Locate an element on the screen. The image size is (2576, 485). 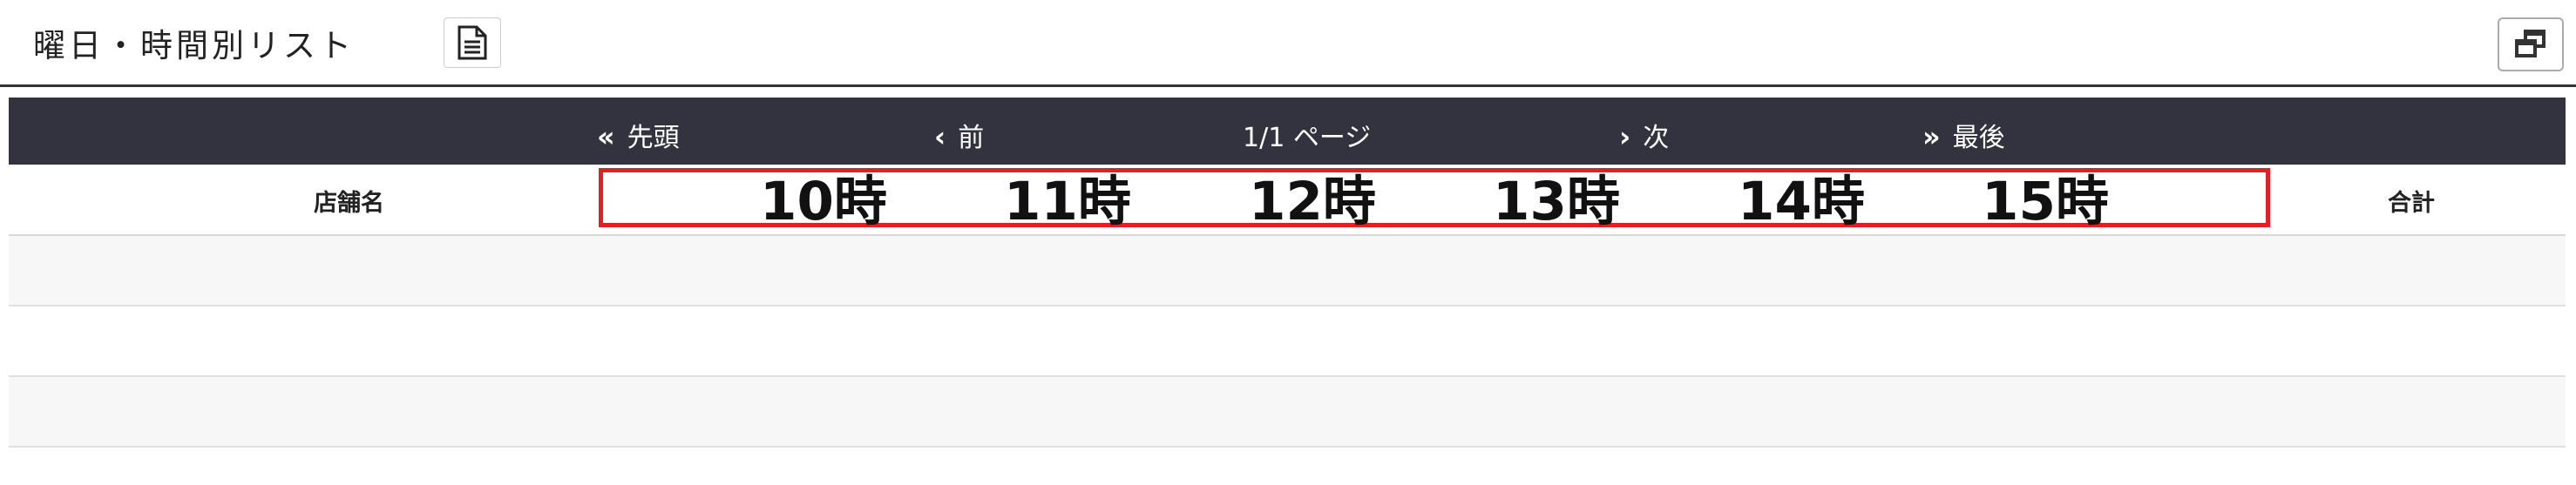
prev-page-label: 前 is located at coordinates (972, 138).